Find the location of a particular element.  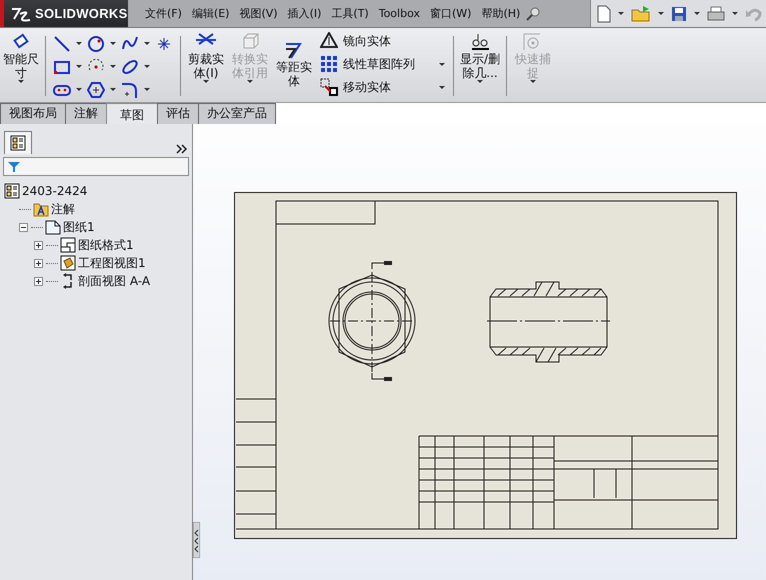

panel-splitter-handle is located at coordinates (196, 540).